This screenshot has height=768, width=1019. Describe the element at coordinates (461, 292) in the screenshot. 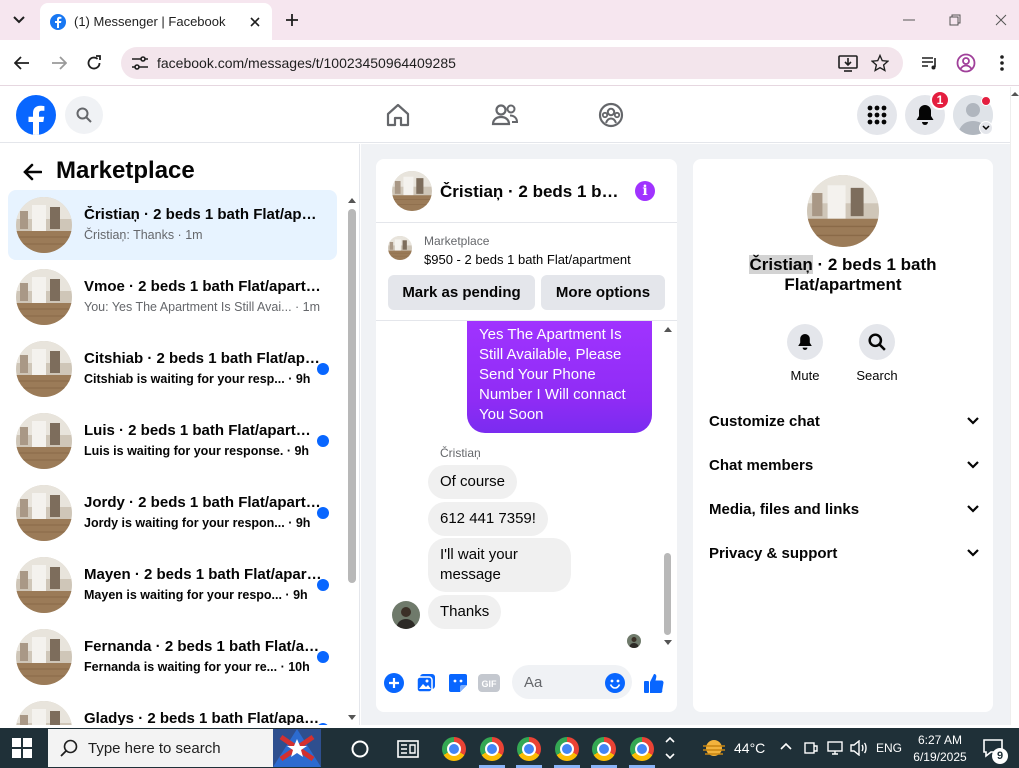

I see `mark-as-pending-button: Mark as pending` at that location.